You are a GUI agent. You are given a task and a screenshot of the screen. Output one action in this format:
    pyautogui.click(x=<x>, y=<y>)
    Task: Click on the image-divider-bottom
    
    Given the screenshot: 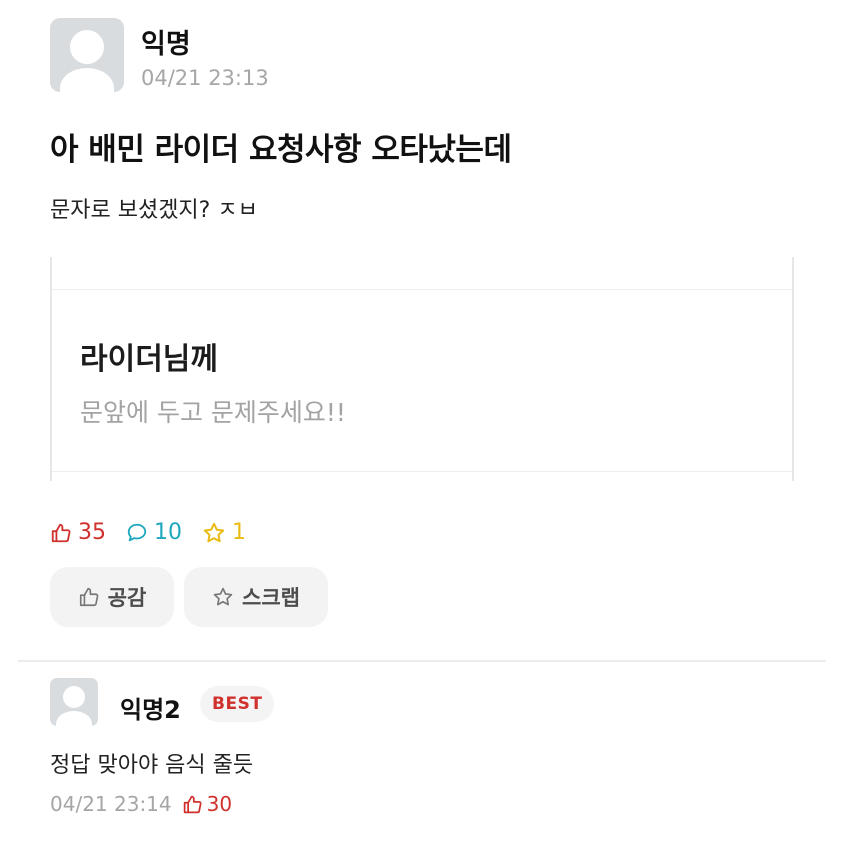 What is the action you would take?
    pyautogui.click(x=422, y=471)
    